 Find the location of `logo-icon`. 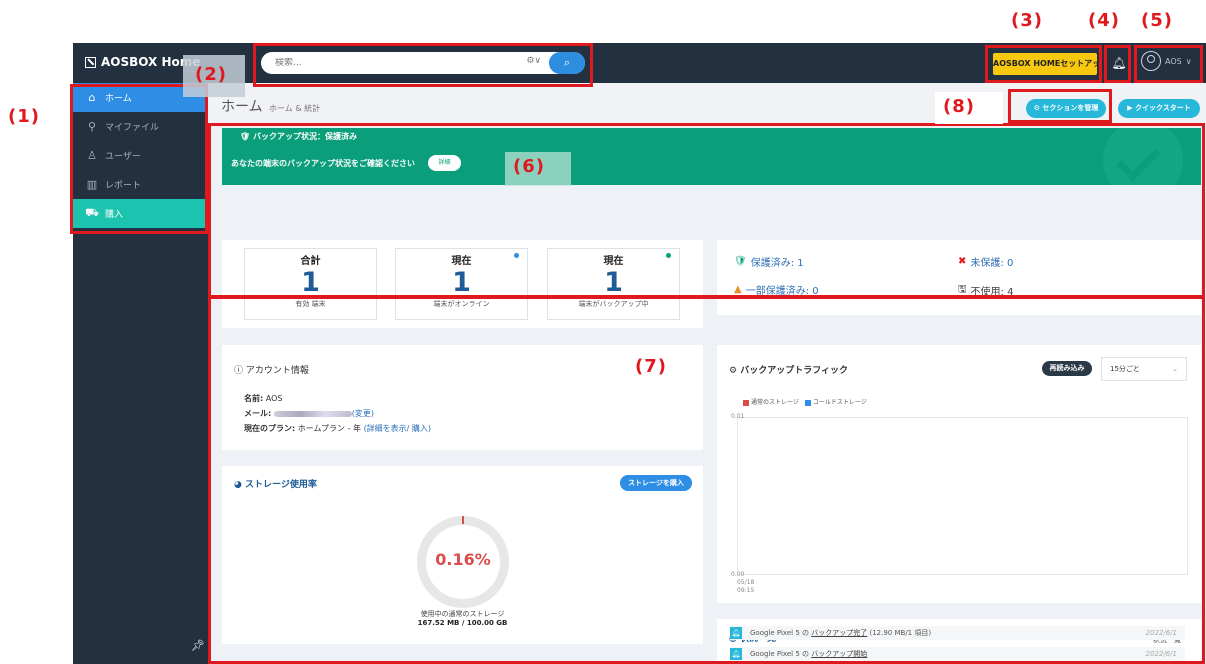

logo-icon is located at coordinates (90, 62).